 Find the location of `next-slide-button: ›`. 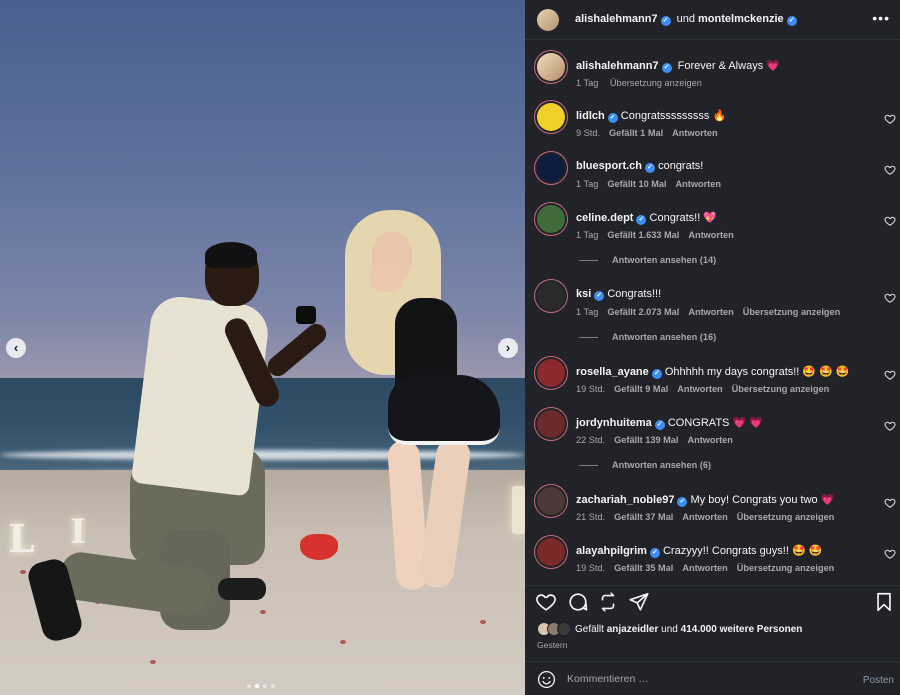

next-slide-button: › is located at coordinates (508, 348).